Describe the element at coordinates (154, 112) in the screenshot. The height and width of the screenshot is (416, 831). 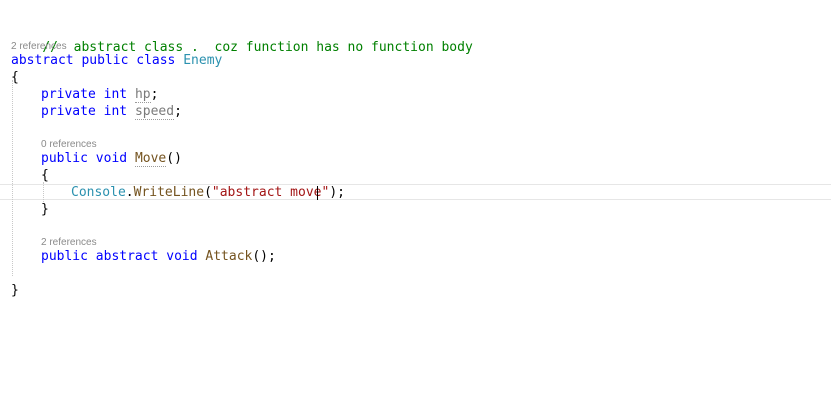
I see `field-name-speed: speed` at that location.